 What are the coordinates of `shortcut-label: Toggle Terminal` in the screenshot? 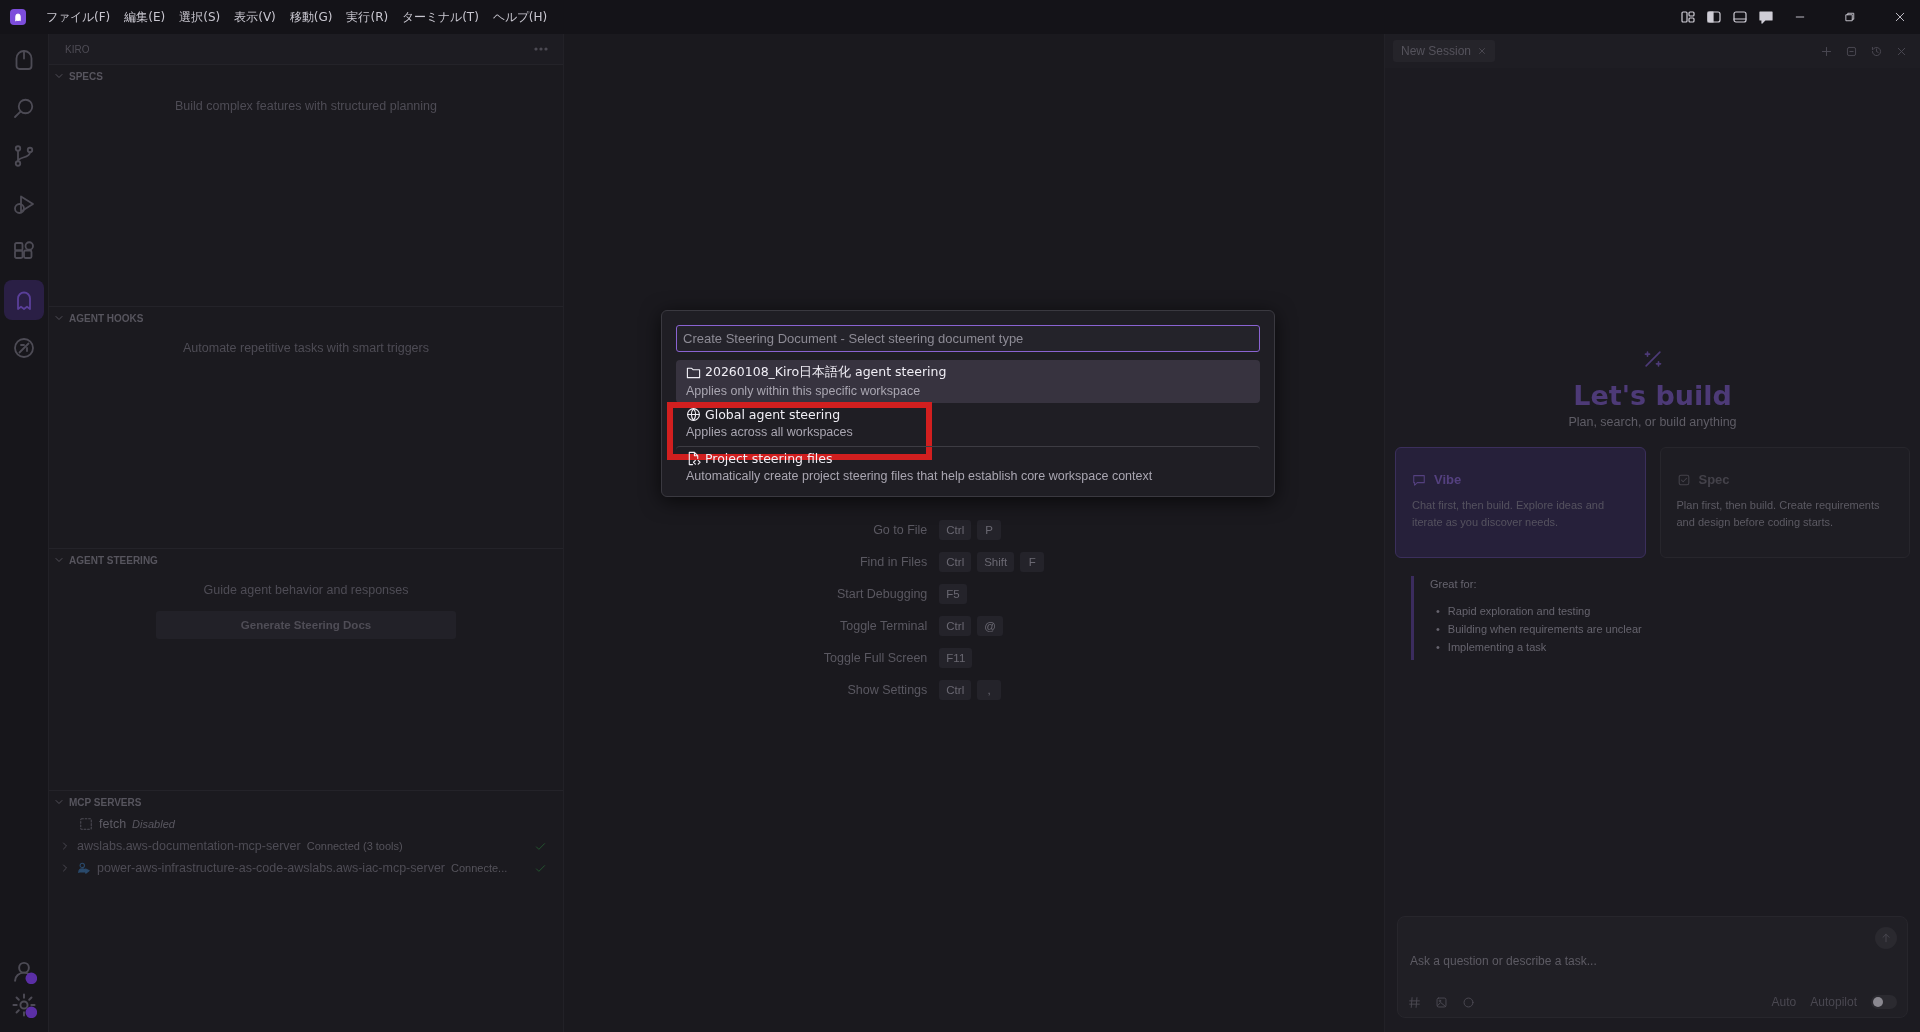 It's located at (884, 626).